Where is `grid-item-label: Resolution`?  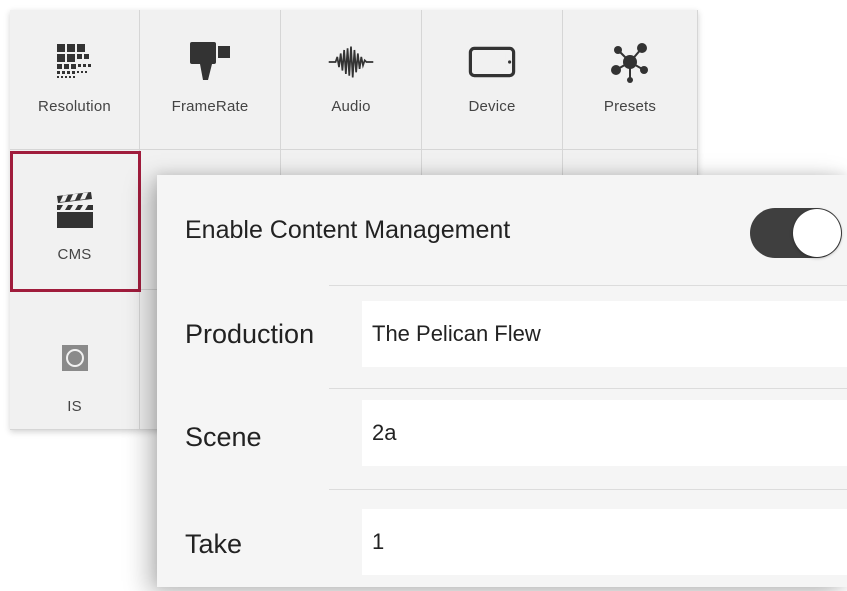
grid-item-label: Resolution is located at coordinates (74, 106).